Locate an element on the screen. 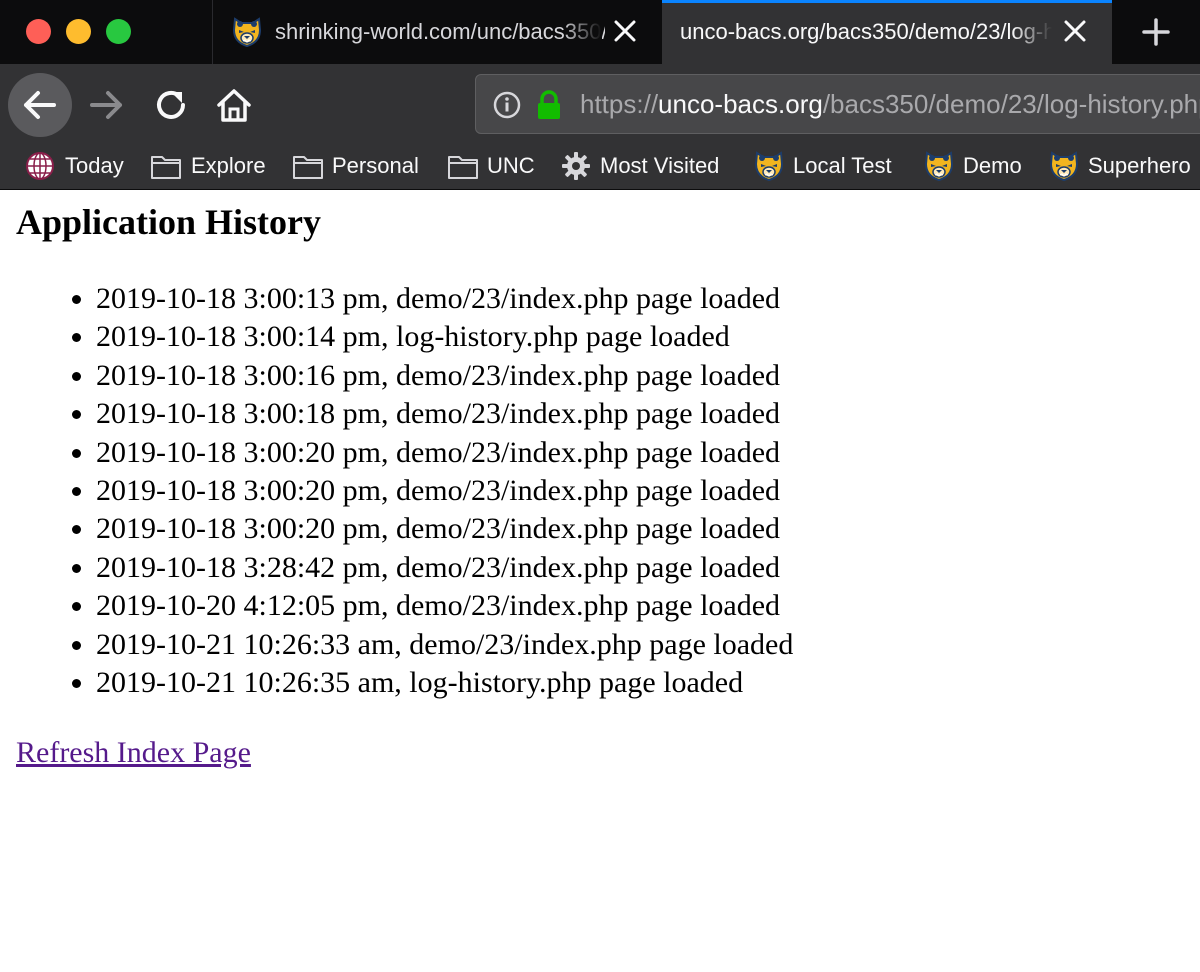  page-title: Application History is located at coordinates (169, 222).